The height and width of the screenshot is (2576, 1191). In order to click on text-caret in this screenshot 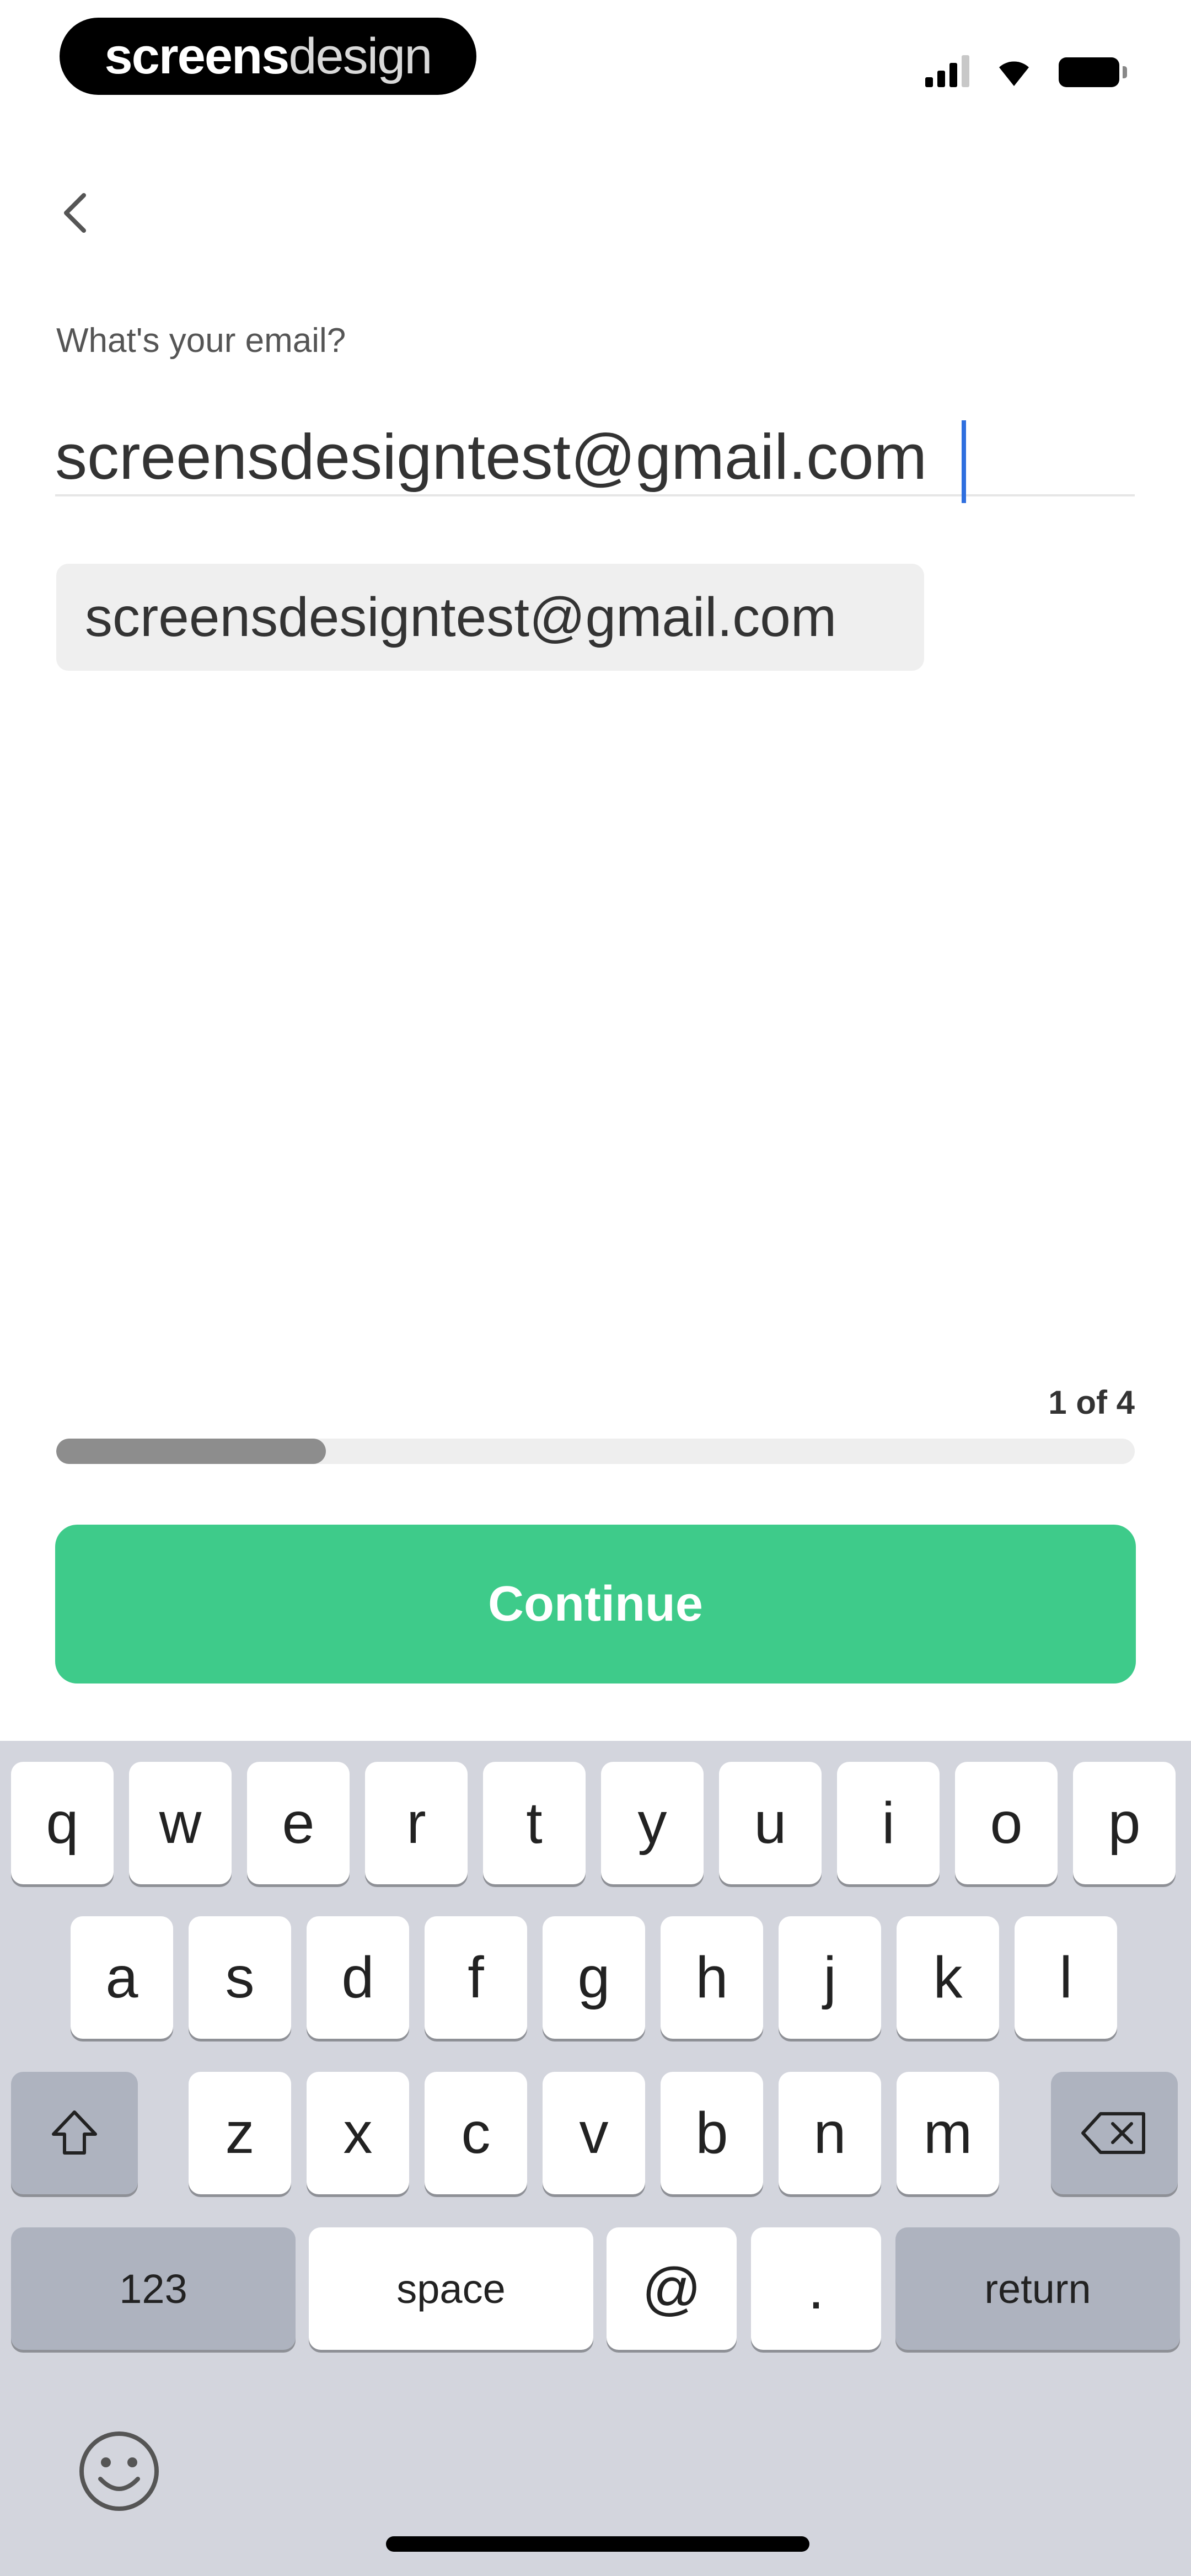, I will do `click(964, 461)`.